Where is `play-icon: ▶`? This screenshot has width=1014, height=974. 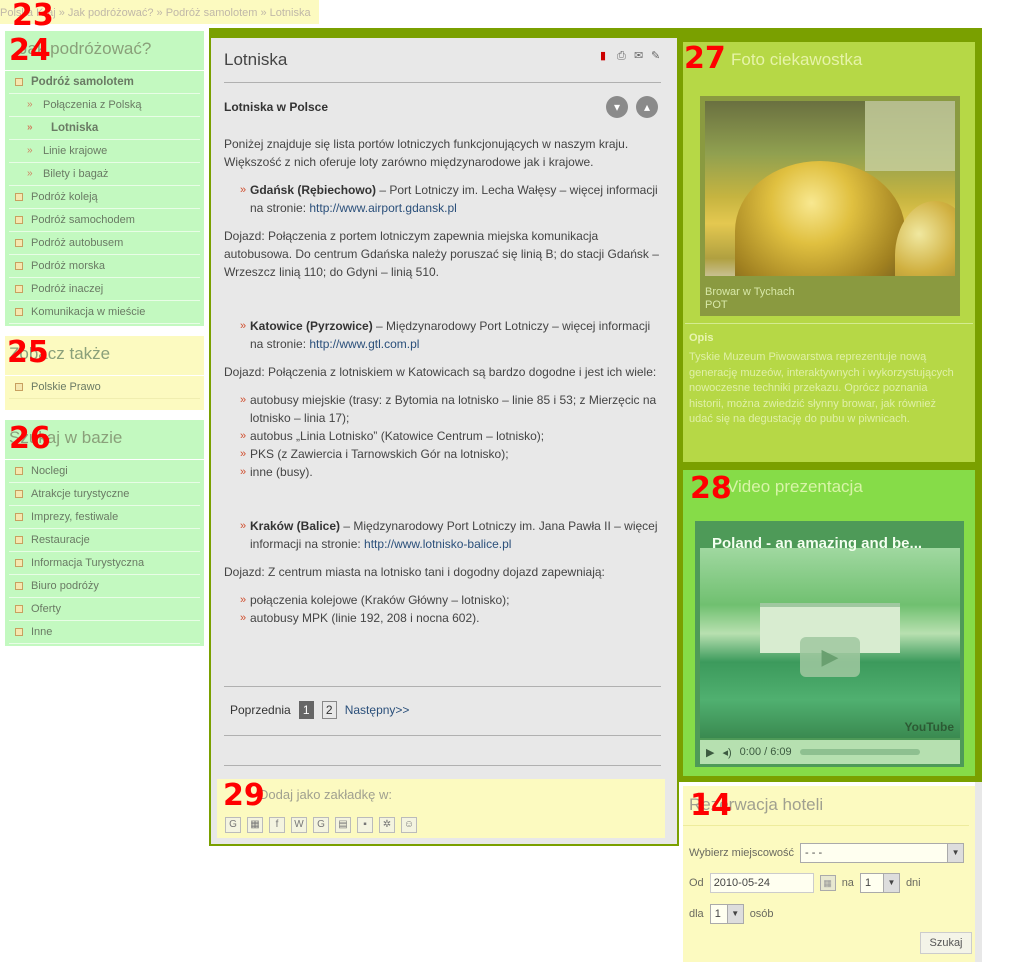 play-icon: ▶ is located at coordinates (710, 752).